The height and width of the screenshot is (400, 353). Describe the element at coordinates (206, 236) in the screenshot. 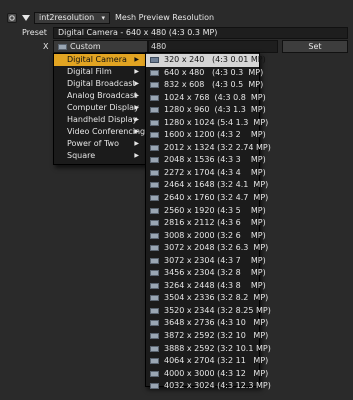

I see `submenu-item: 3008 x 2000 (3:2 6 MP)` at that location.